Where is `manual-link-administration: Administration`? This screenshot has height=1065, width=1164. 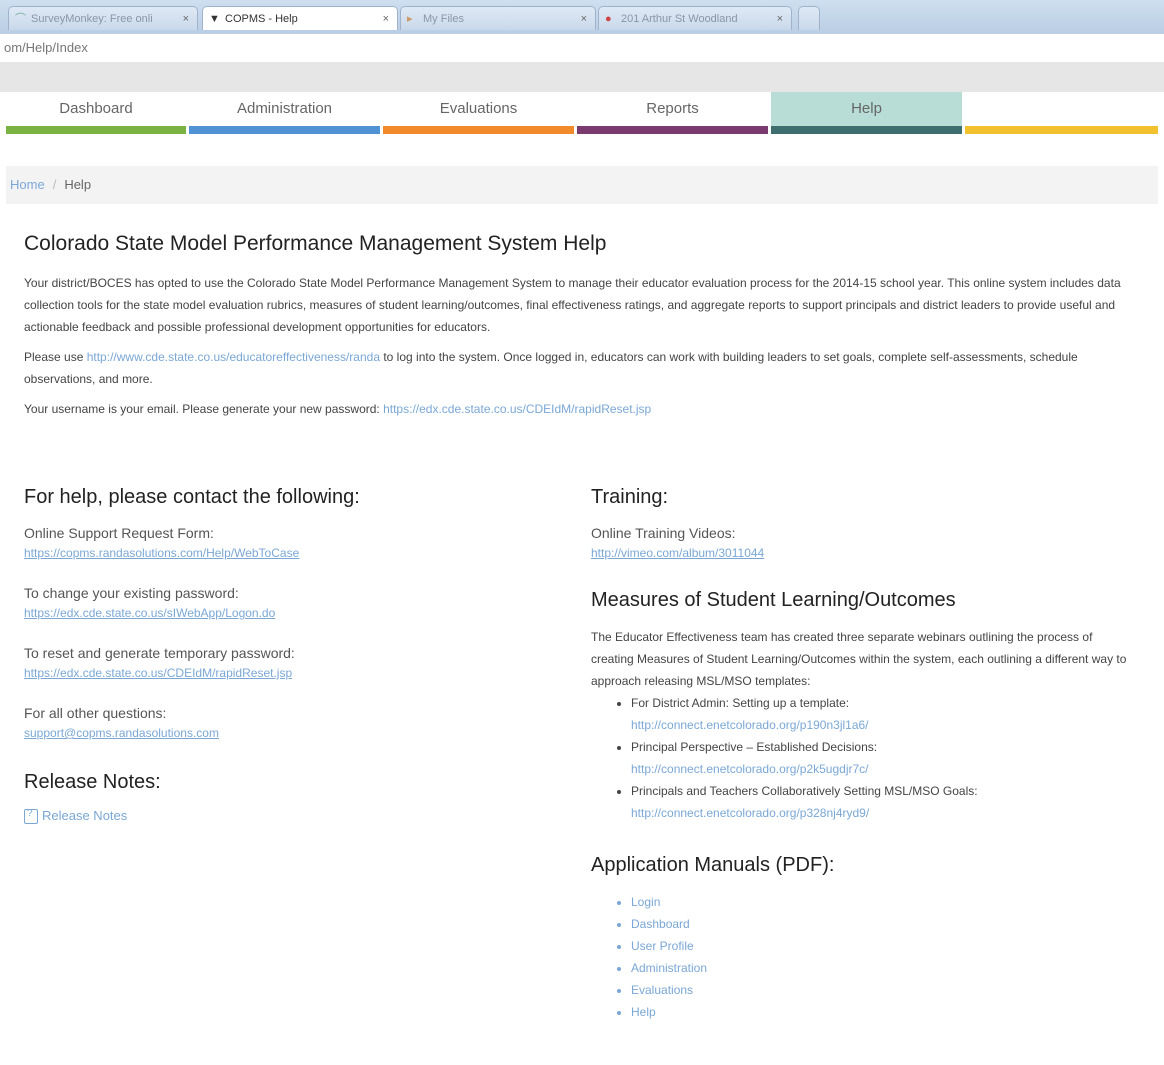 manual-link-administration: Administration is located at coordinates (881, 968).